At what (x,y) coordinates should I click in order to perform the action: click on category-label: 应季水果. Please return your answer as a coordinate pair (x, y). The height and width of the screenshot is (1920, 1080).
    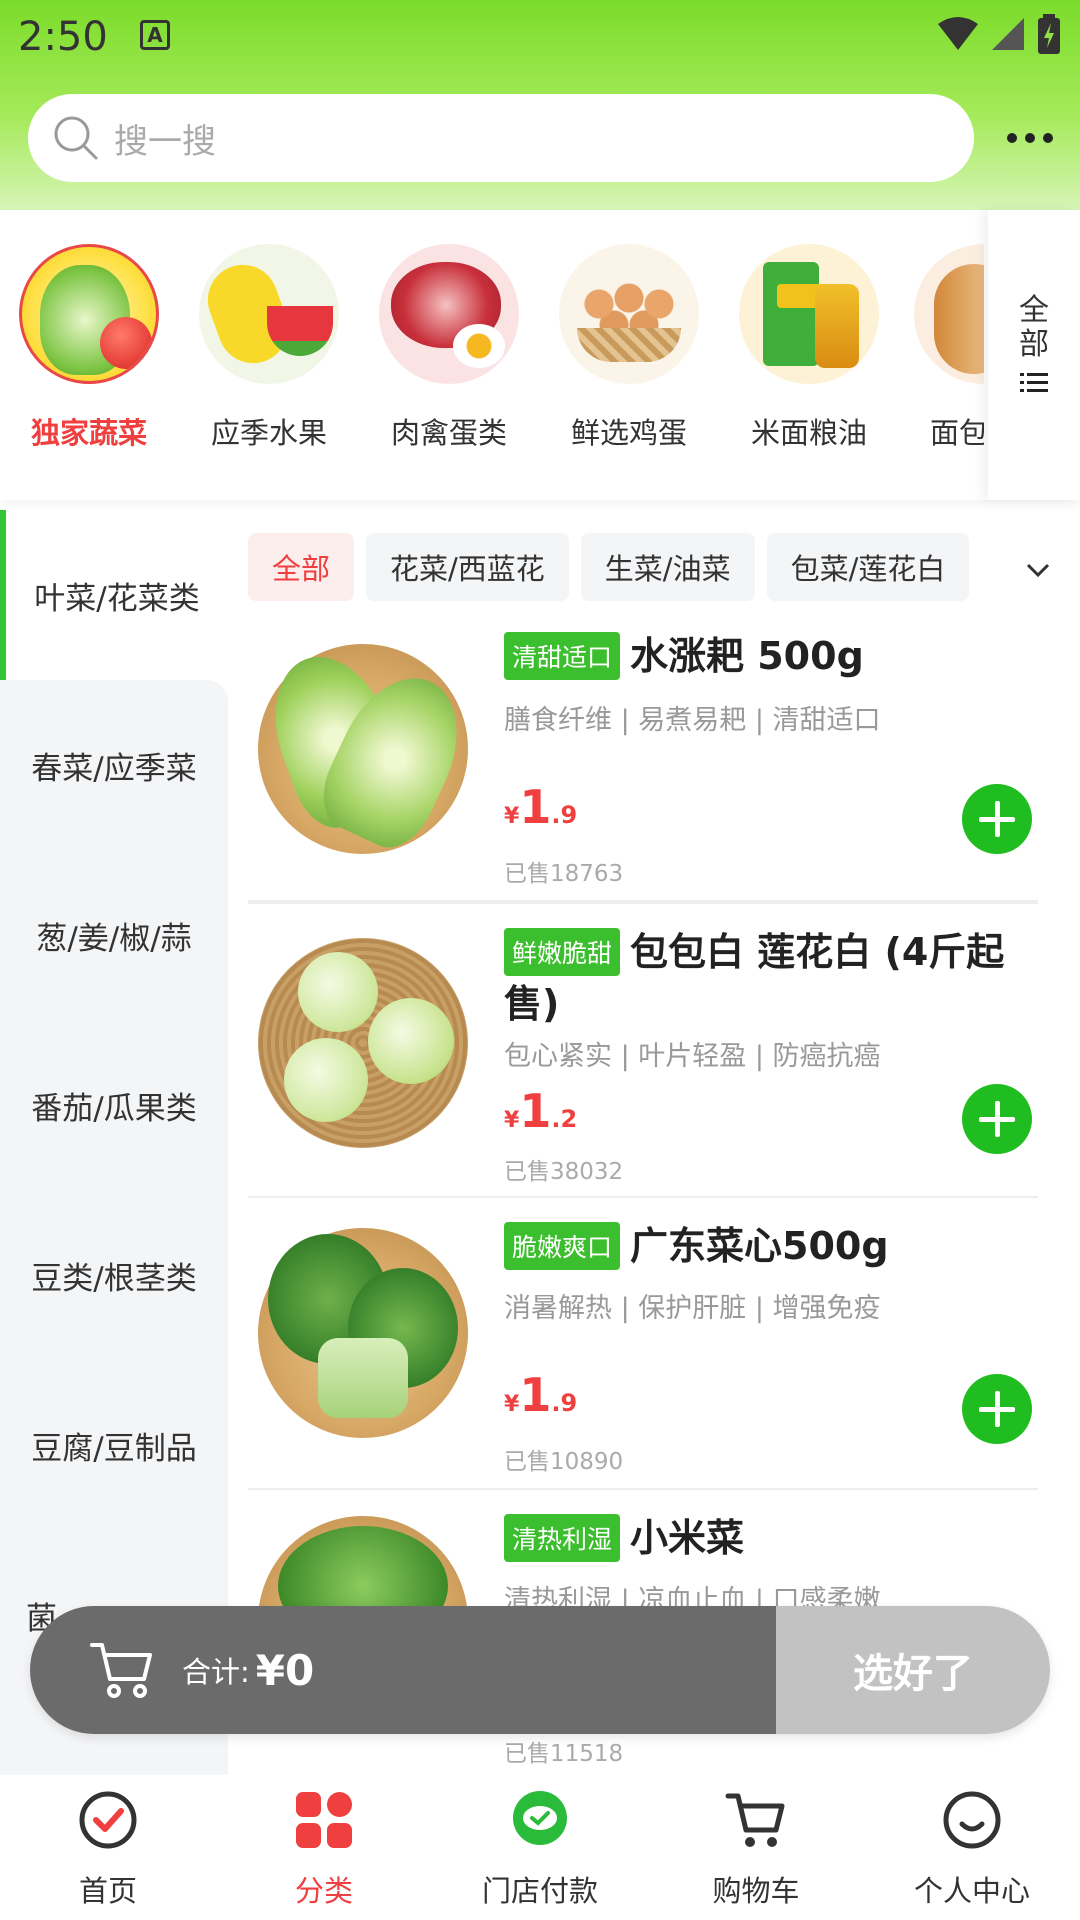
    Looking at the image, I should click on (268, 433).